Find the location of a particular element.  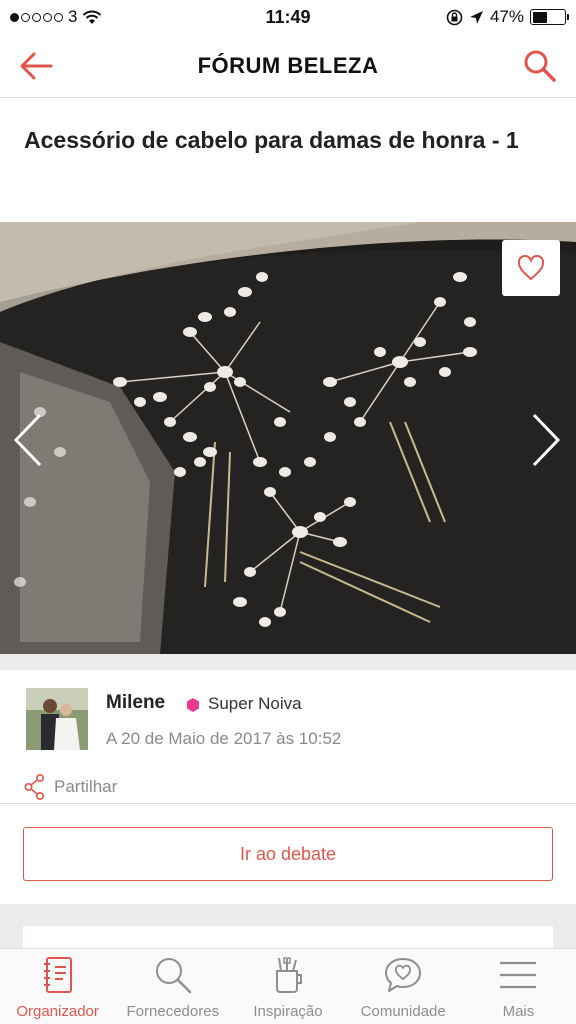

tab-label: Comunidade is located at coordinates (403, 1011).